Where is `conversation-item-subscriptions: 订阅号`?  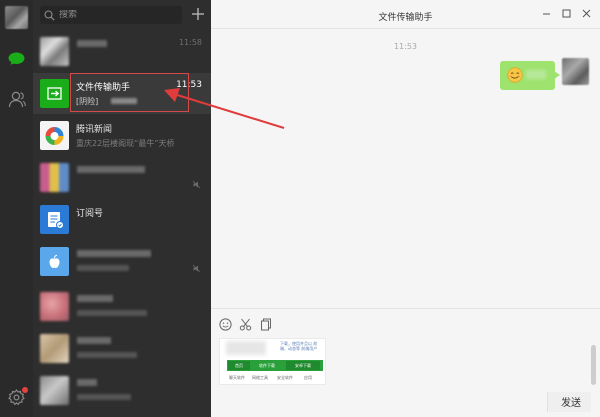
conversation-item-subscriptions: 订阅号 is located at coordinates (122, 219).